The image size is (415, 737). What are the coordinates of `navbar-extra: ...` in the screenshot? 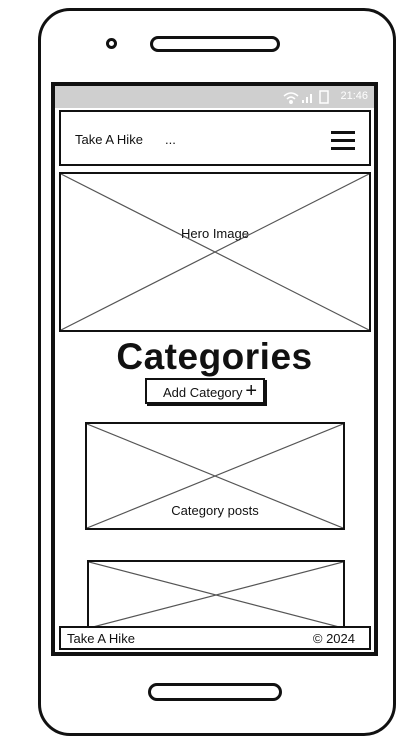 It's located at (170, 139).